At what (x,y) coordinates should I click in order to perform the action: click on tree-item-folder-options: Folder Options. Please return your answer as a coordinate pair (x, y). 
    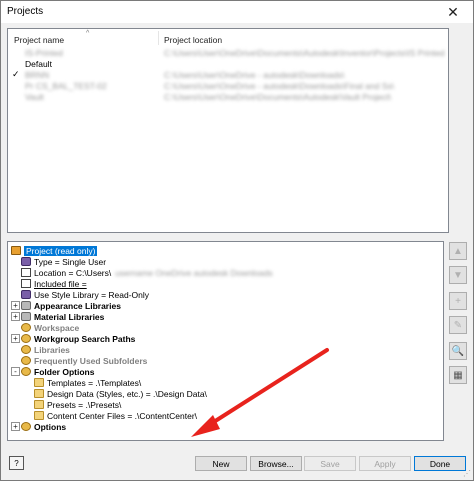
    Looking at the image, I should click on (57, 371).